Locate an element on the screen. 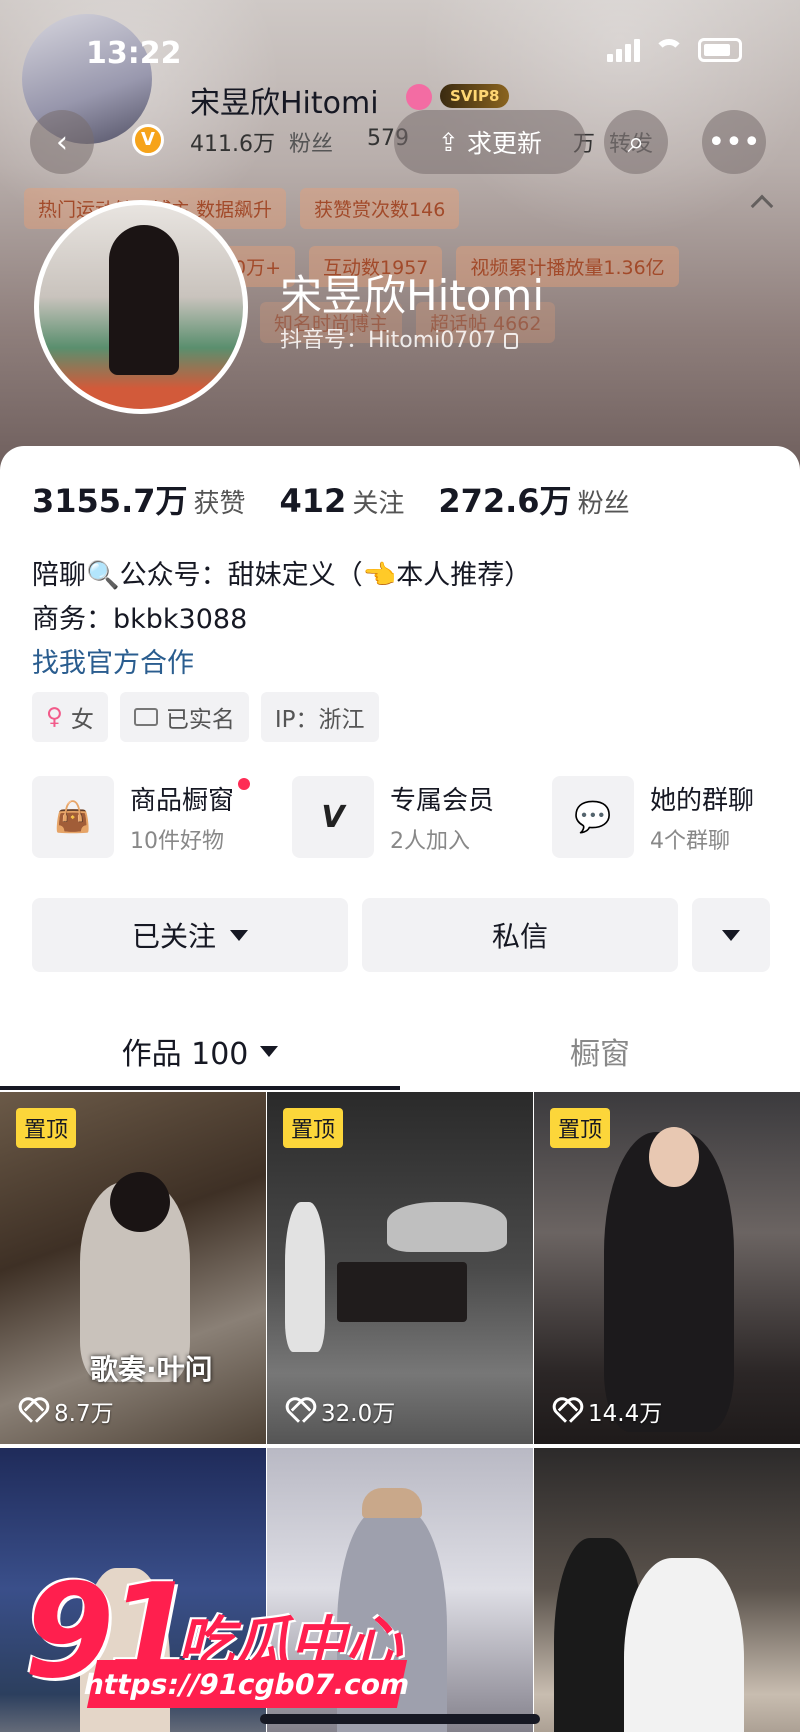  profile-stats: 3155.7万 获赞 412 关注 272.6万 粉丝 is located at coordinates (331, 499).